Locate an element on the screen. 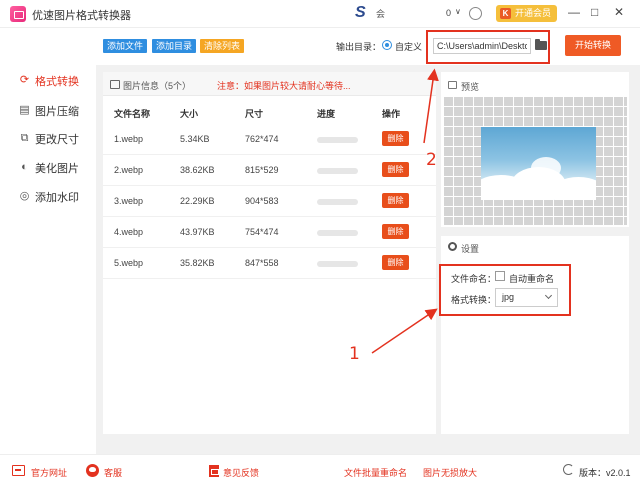  feedback-link: 意见反馈 is located at coordinates (241, 472).